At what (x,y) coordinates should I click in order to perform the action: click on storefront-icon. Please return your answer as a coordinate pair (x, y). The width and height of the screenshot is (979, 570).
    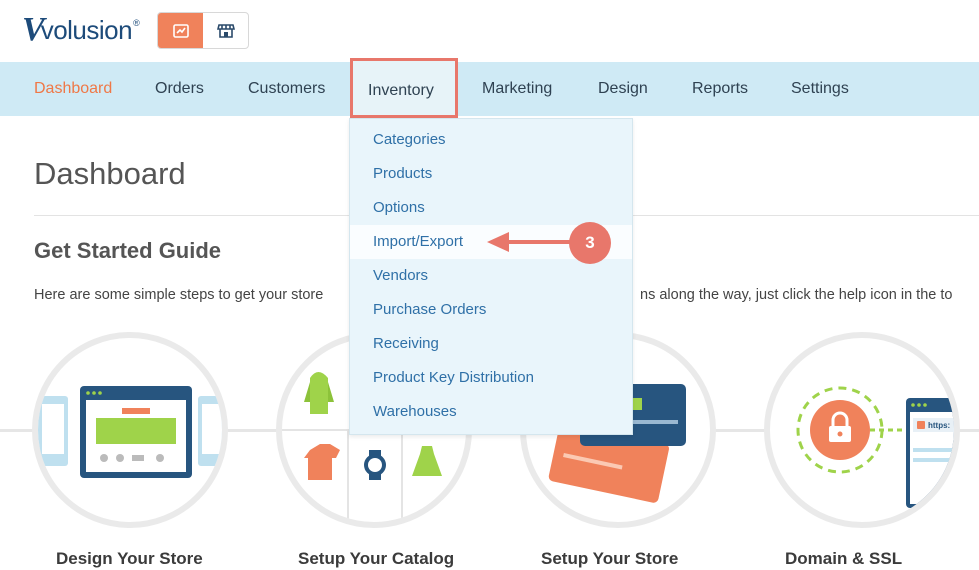
    Looking at the image, I should click on (225, 30).